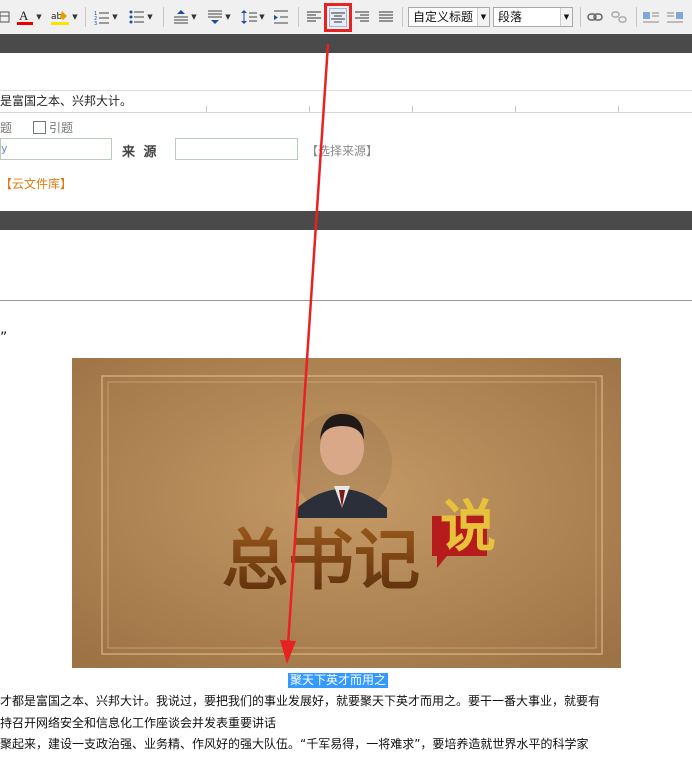 The width and height of the screenshot is (692, 757). I want to click on insert-table-icon, so click(5, 17).